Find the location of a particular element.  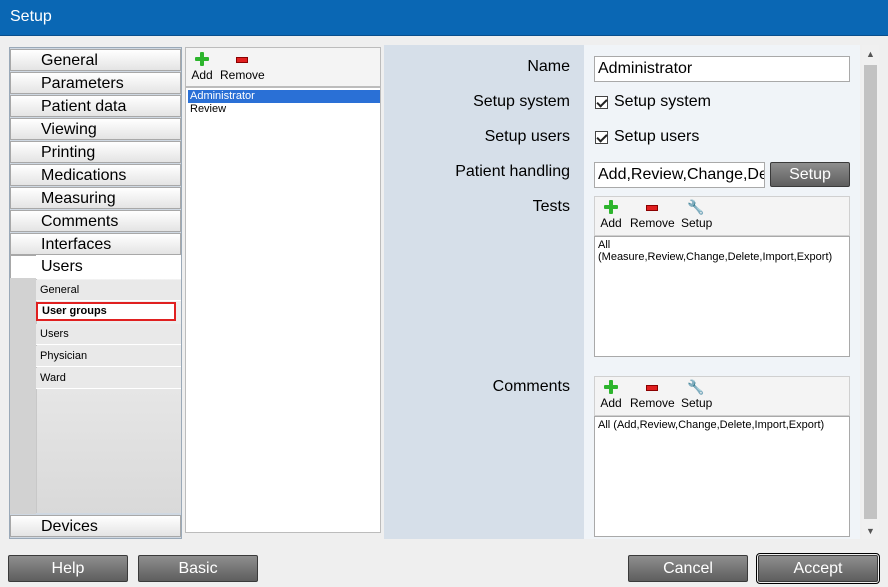

scrollbar-thumb is located at coordinates (870, 292).